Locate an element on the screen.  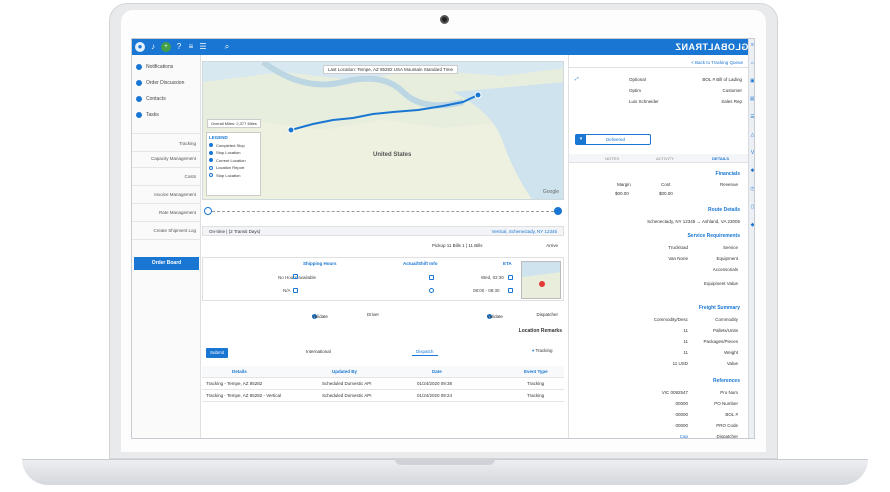
status-dropdown-label: Delivered is located at coordinates (616, 139).